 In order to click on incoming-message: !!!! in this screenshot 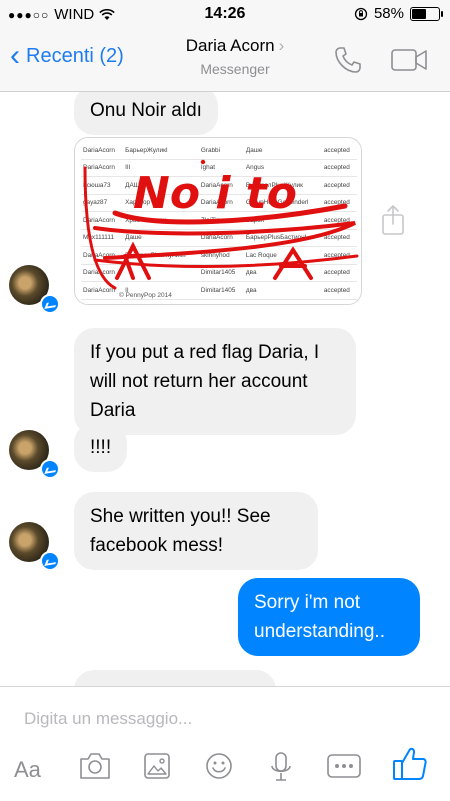, I will do `click(101, 447)`.